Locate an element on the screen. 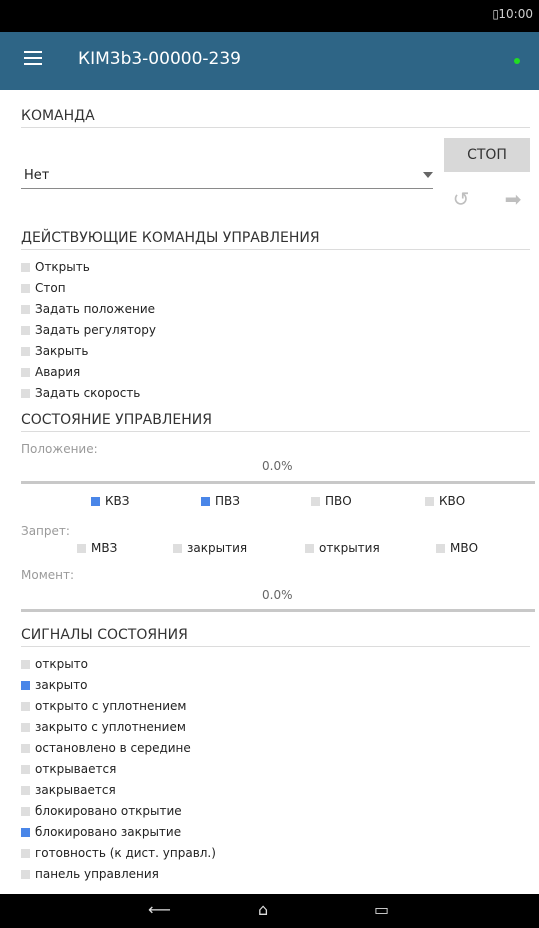 The height and width of the screenshot is (928, 539). list-item: открыто с уплотнением is located at coordinates (104, 706).